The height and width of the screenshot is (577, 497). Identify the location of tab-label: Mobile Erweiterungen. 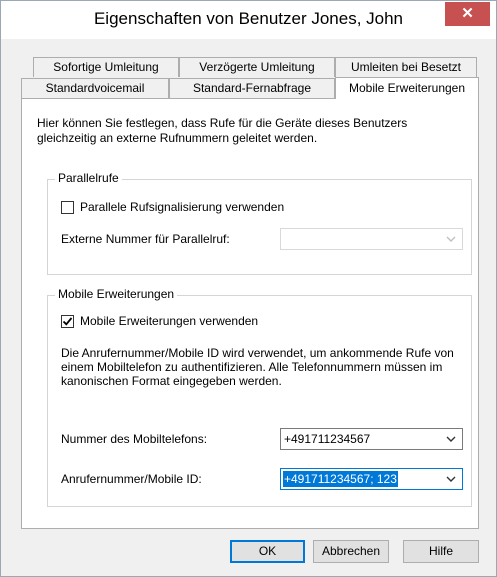
(407, 88).